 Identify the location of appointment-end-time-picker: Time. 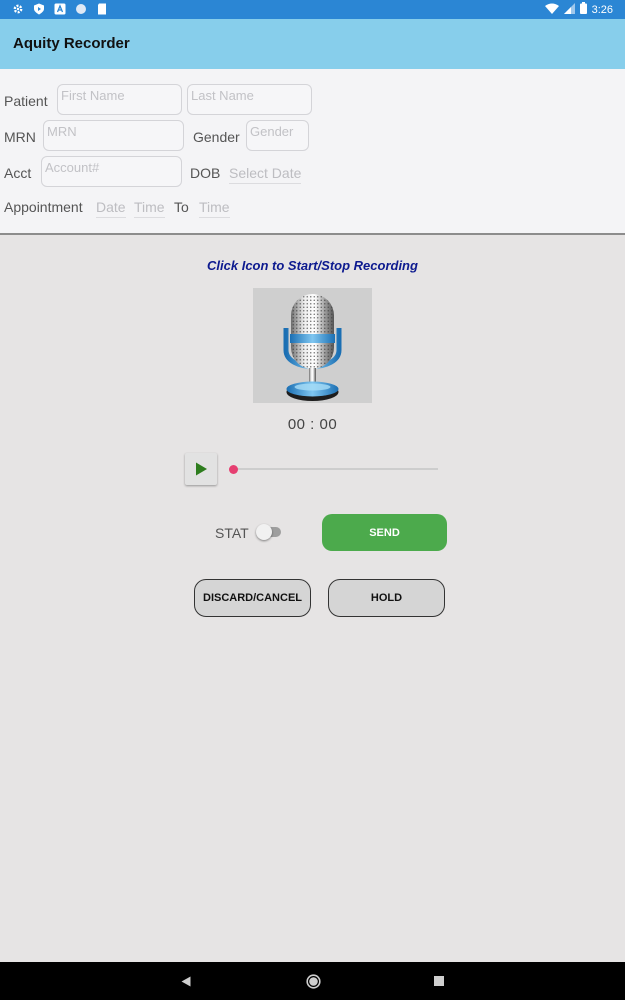
(214, 208).